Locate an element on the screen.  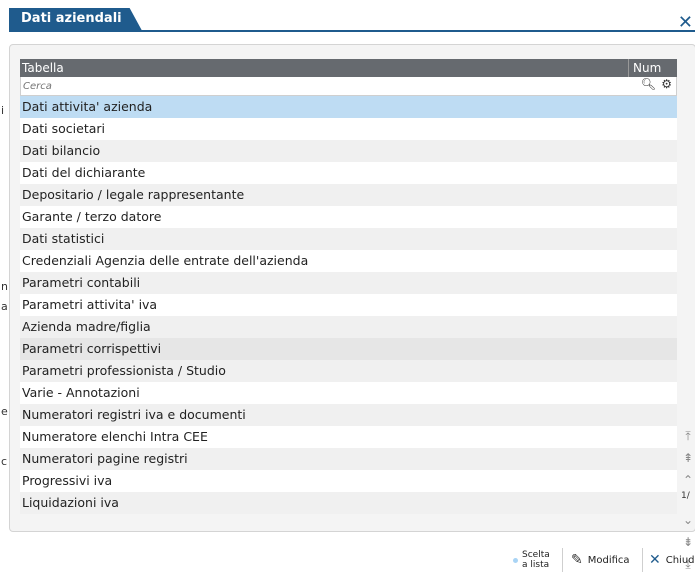
dialog-title: Dati aziendali is located at coordinates (75, 19).